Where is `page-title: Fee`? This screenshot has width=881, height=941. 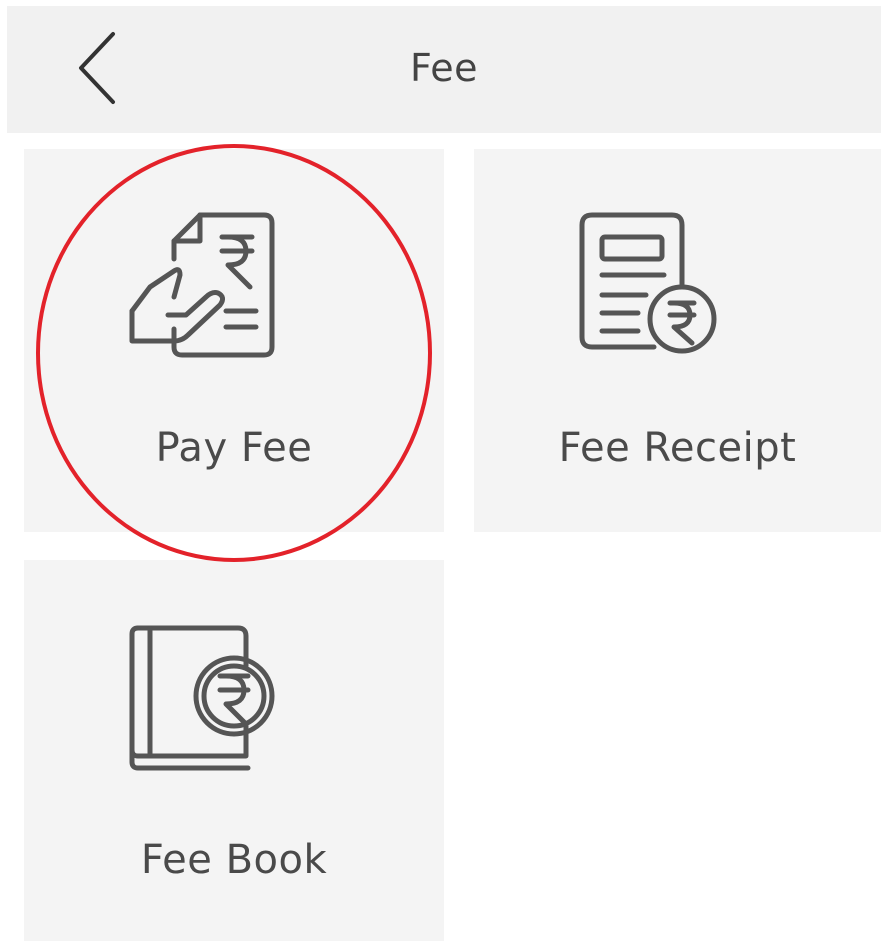 page-title: Fee is located at coordinates (444, 68).